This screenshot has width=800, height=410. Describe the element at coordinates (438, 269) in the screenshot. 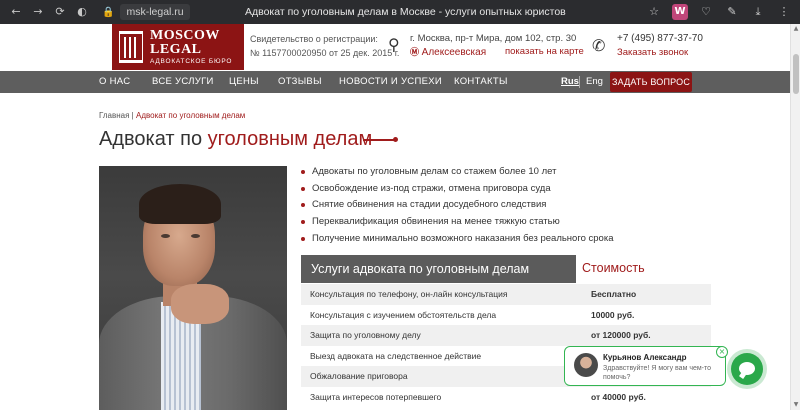

I see `services-header: Услуги адвоката по уголовным делам` at that location.